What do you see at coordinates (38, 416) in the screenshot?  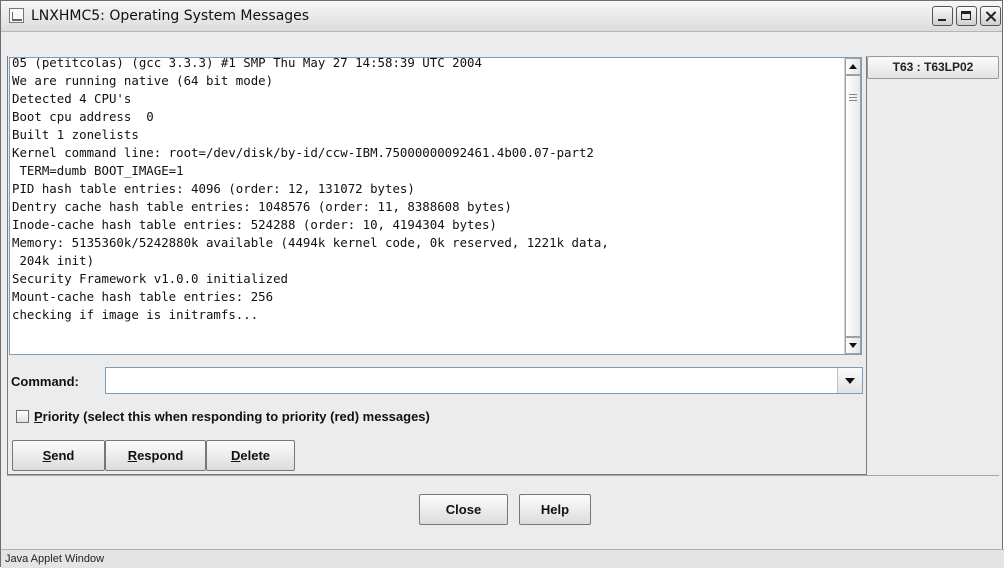 I see `priority-mnemonic: P` at bounding box center [38, 416].